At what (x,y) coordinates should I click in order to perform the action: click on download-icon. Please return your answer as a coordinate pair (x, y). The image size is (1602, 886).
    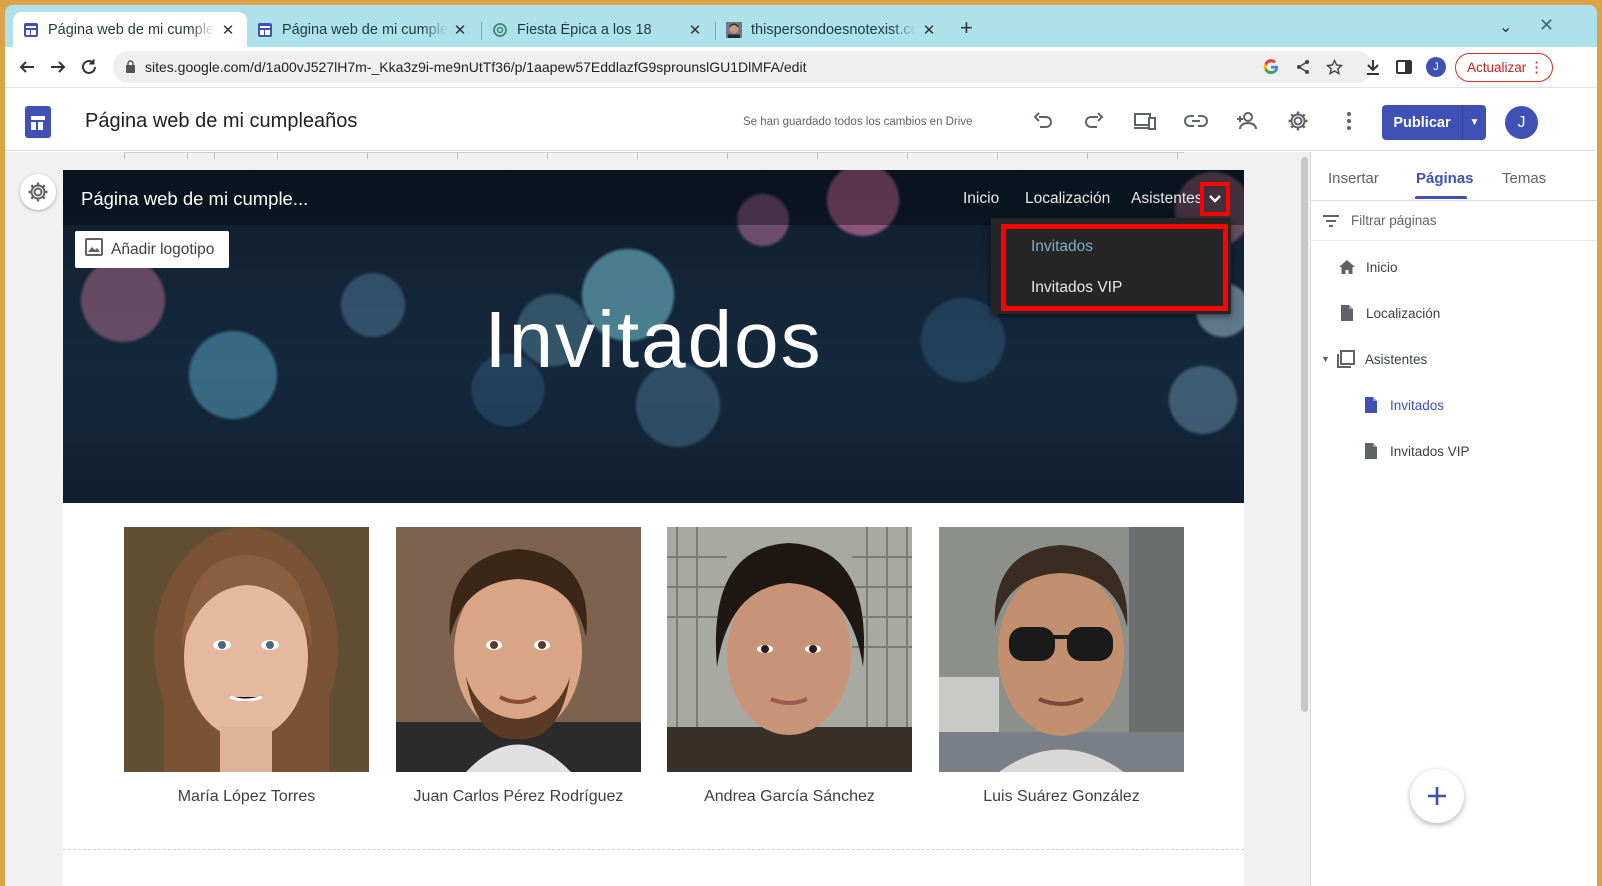
    Looking at the image, I should click on (1373, 67).